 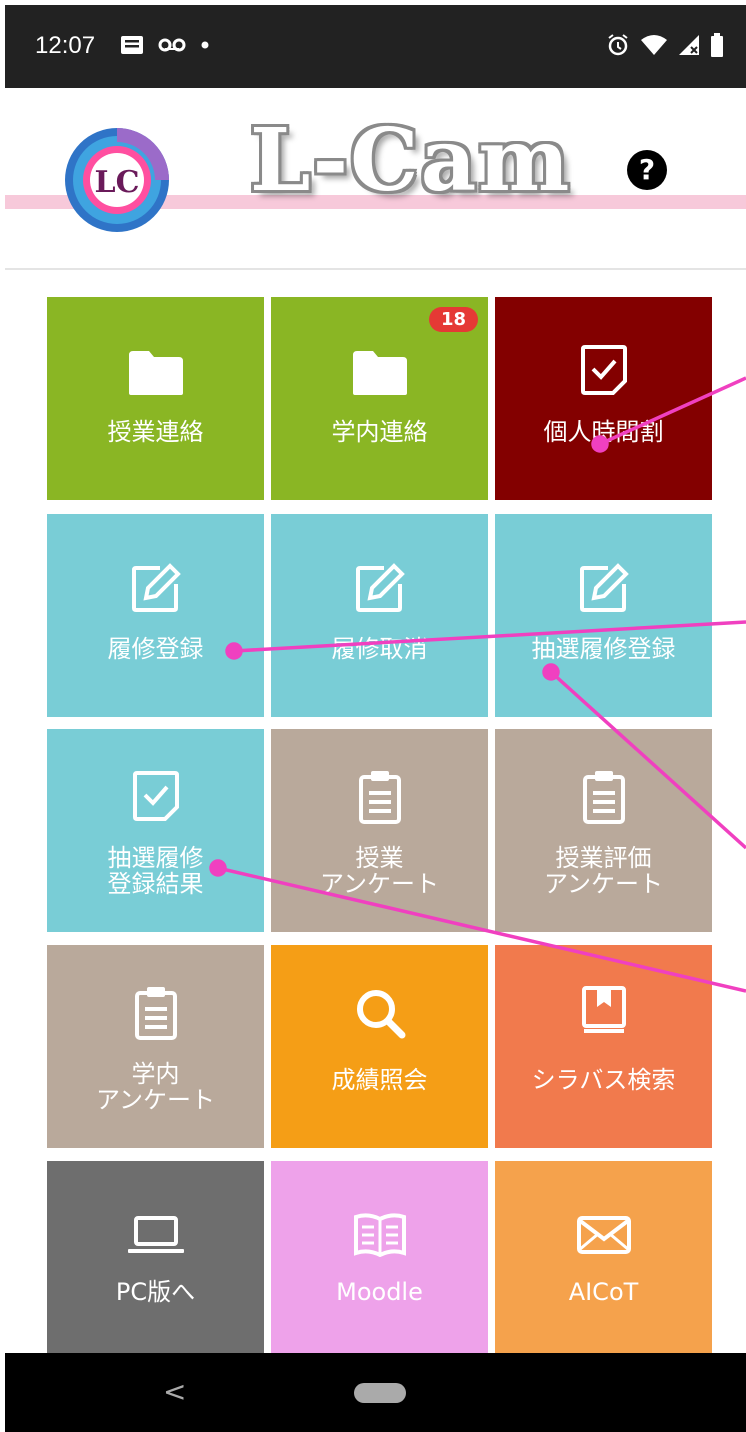 I want to click on tile-label: 個人時間割, so click(x=603, y=432).